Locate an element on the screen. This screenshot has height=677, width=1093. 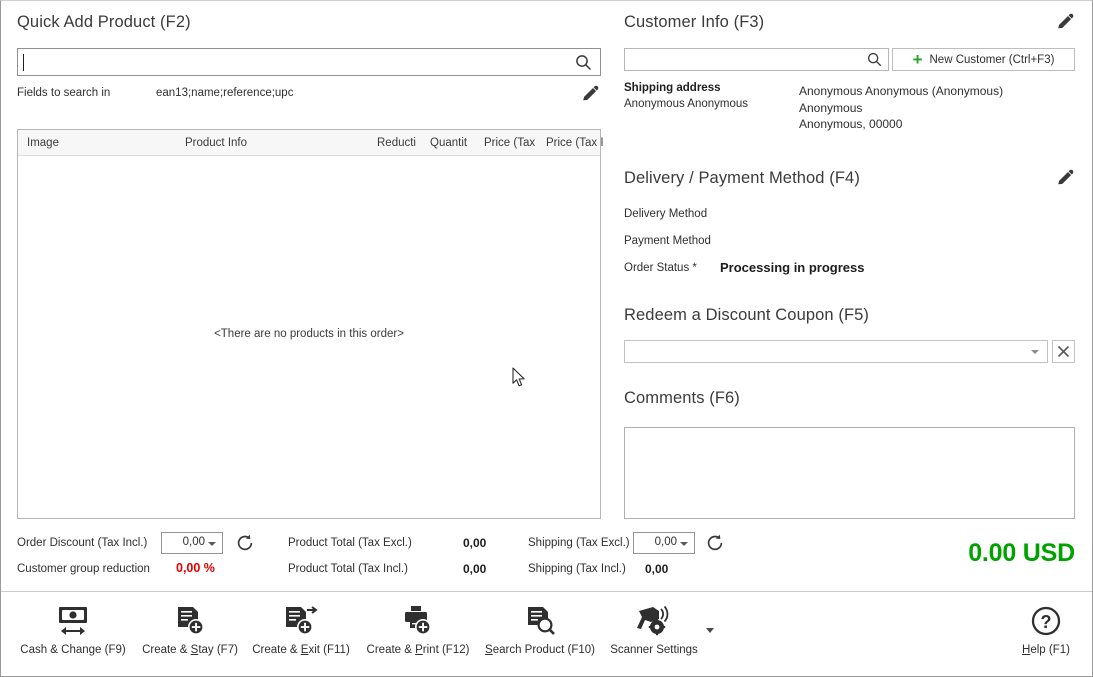
cash-and-change-button: Cash & Change (F9) is located at coordinates (73, 629).